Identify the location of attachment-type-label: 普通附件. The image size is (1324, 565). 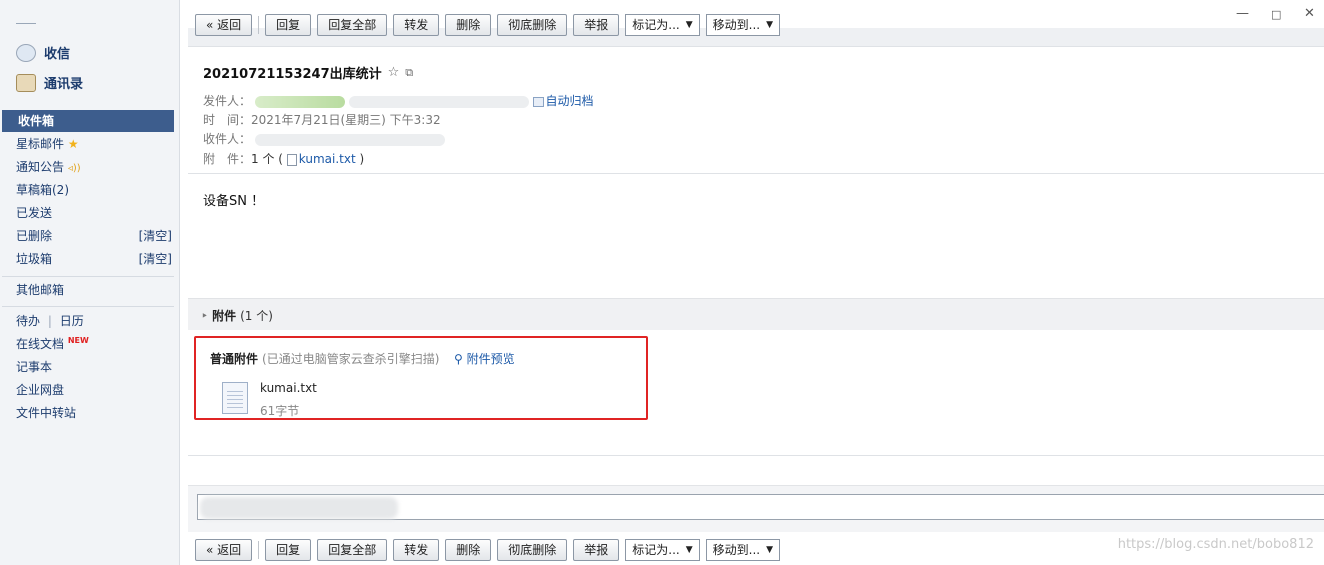
(234, 359).